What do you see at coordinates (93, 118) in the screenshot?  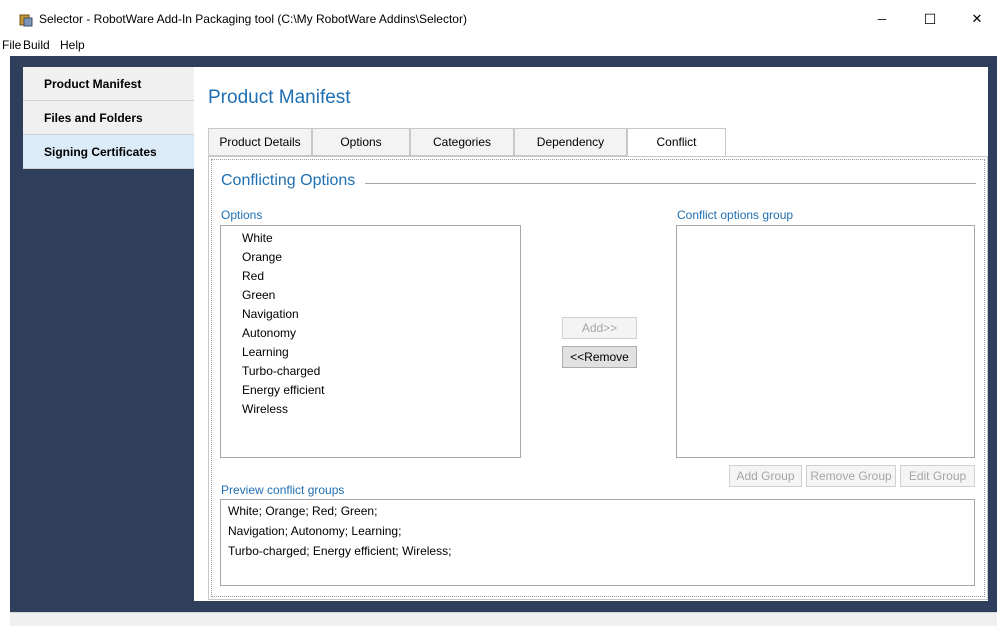 I see `sidebar-item-label: Files and Folders` at bounding box center [93, 118].